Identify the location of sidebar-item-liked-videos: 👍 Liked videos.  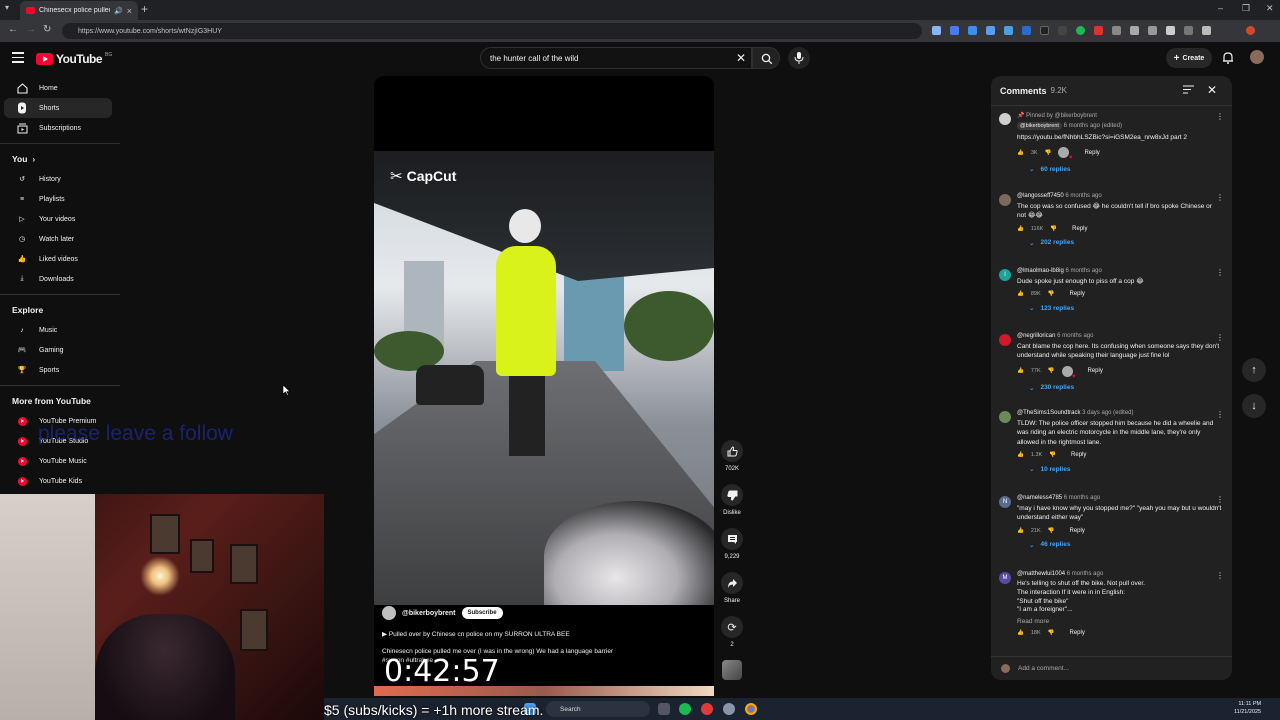
(58, 259).